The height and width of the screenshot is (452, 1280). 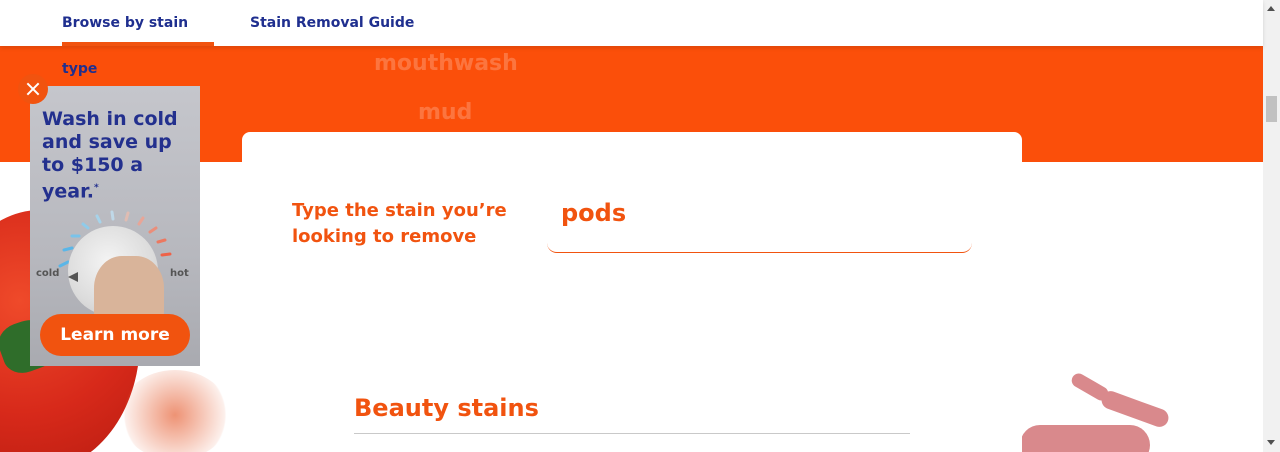 I want to click on stain-splash, so click(x=175, y=411).